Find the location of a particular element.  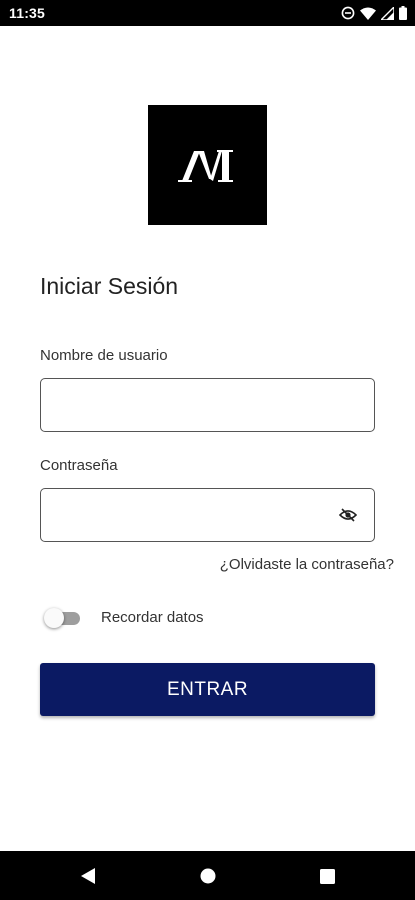

password-visibility-toggle is located at coordinates (348, 515).